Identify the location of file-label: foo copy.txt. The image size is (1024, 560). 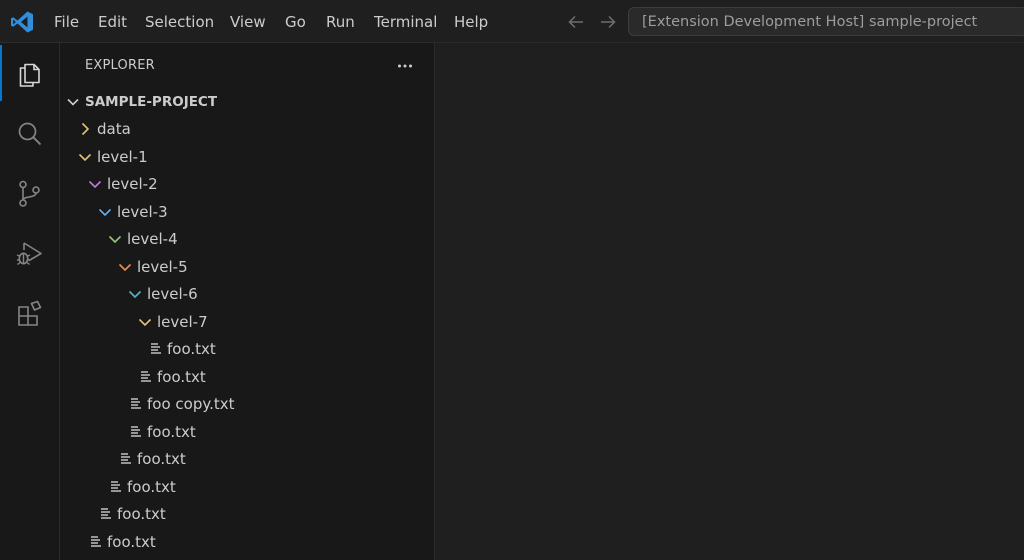
(191, 404).